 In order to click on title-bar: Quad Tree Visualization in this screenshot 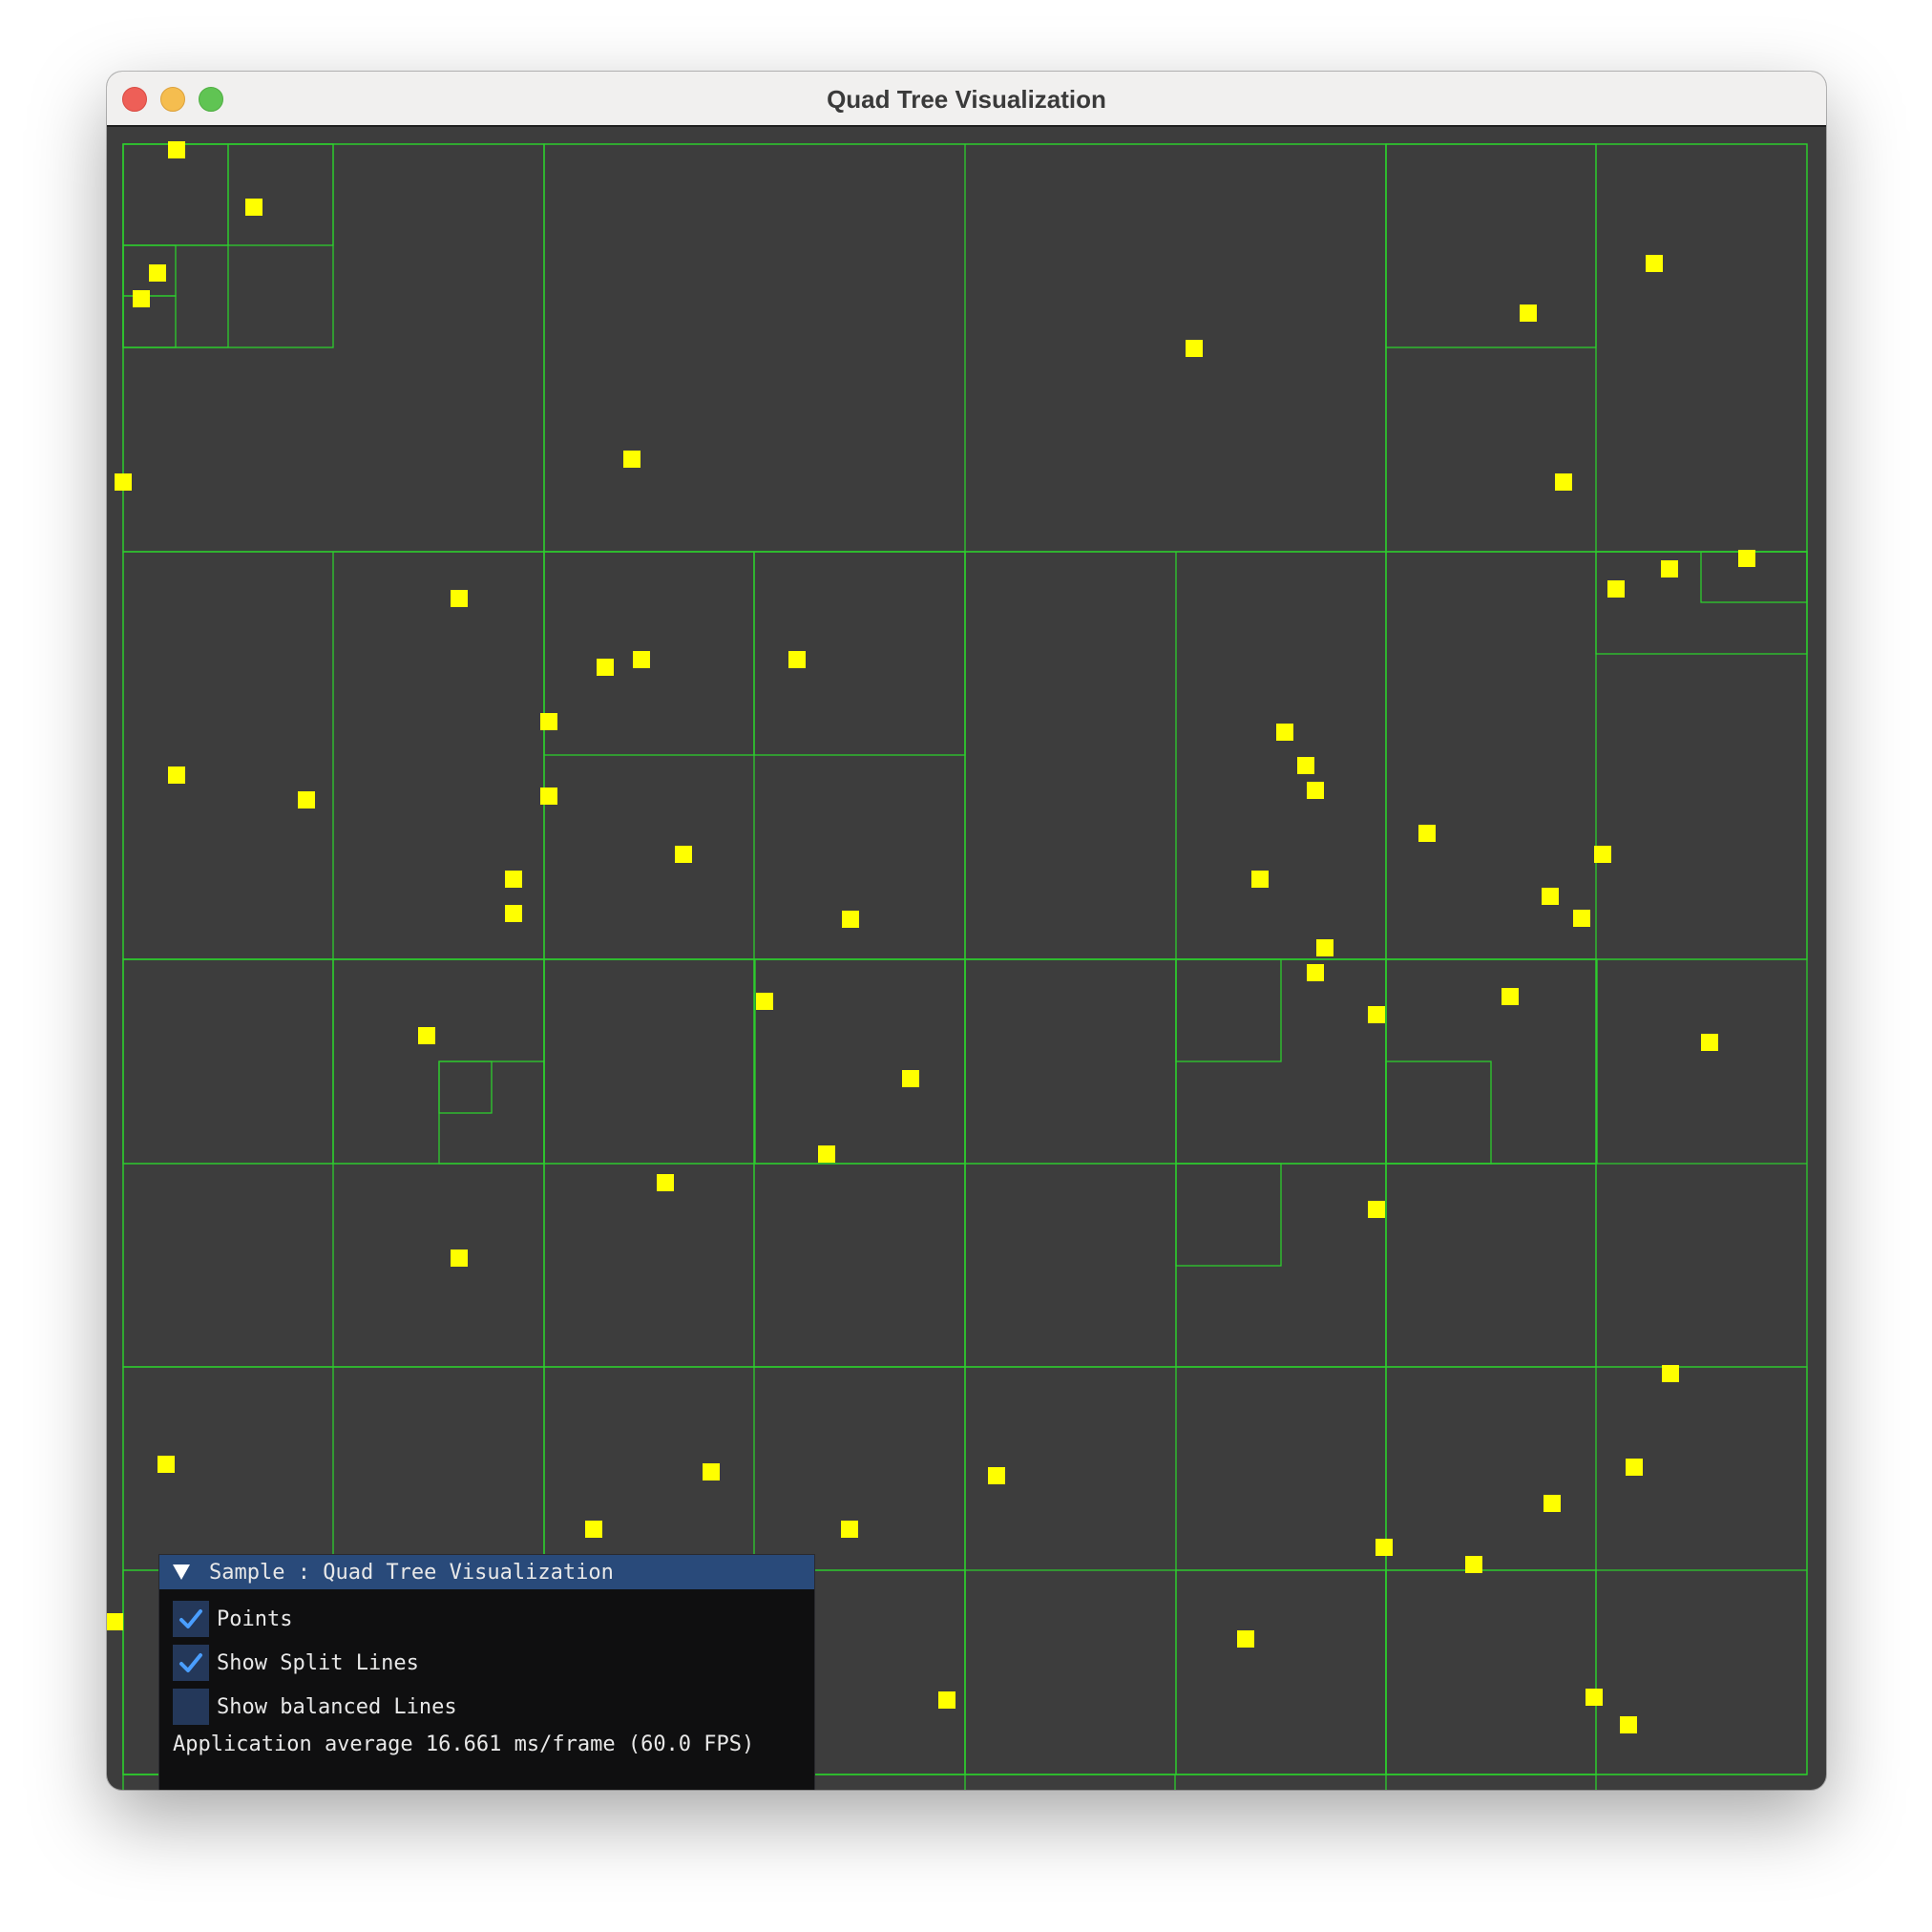, I will do `click(966, 99)`.